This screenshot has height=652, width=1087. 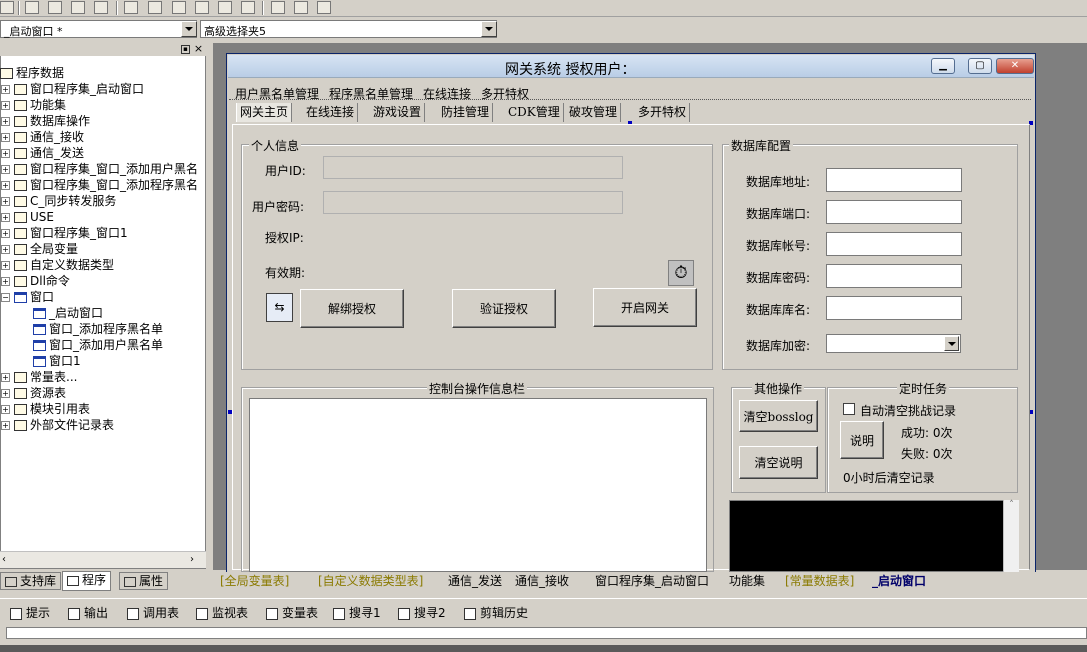 I want to click on align-center-icon, so click(x=55, y=7).